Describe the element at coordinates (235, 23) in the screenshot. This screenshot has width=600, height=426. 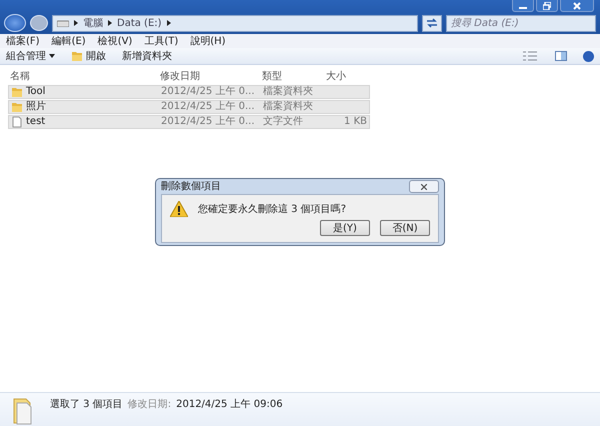
I see `address-bar: 電腦 Data (E:)` at that location.